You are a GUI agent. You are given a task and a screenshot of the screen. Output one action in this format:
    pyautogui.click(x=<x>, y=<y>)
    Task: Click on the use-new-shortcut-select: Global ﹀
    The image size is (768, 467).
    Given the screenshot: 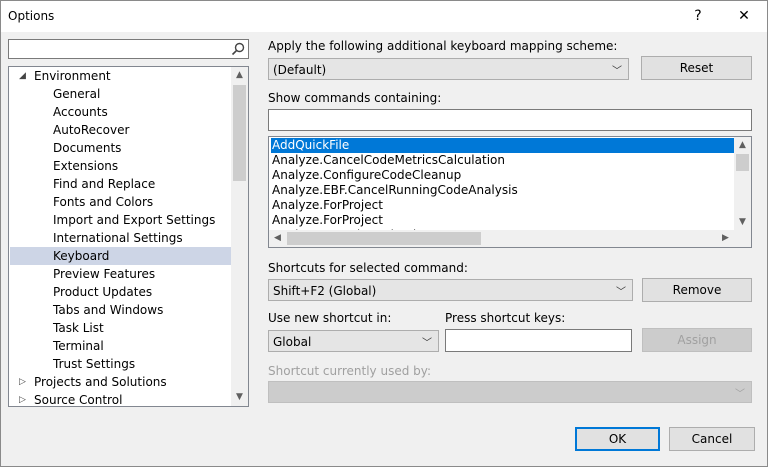 What is the action you would take?
    pyautogui.click(x=353, y=341)
    